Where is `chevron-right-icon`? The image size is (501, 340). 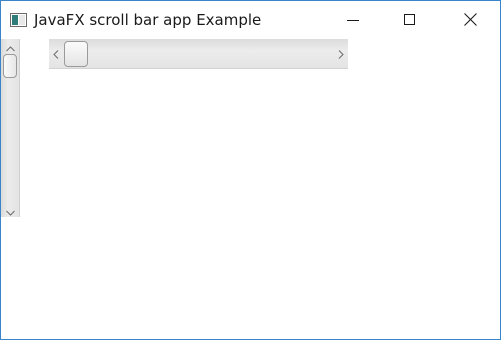
chevron-right-icon is located at coordinates (341, 53).